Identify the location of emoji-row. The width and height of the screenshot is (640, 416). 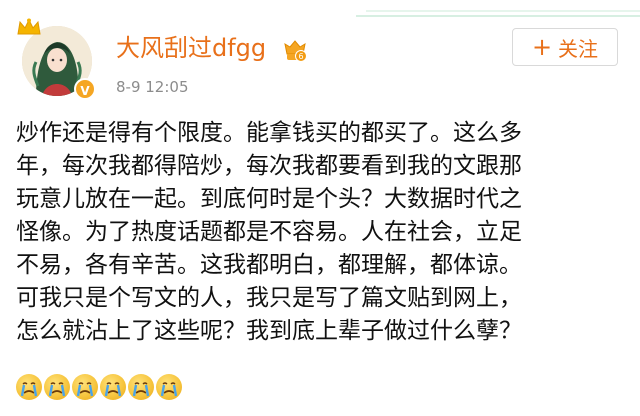
(99, 388).